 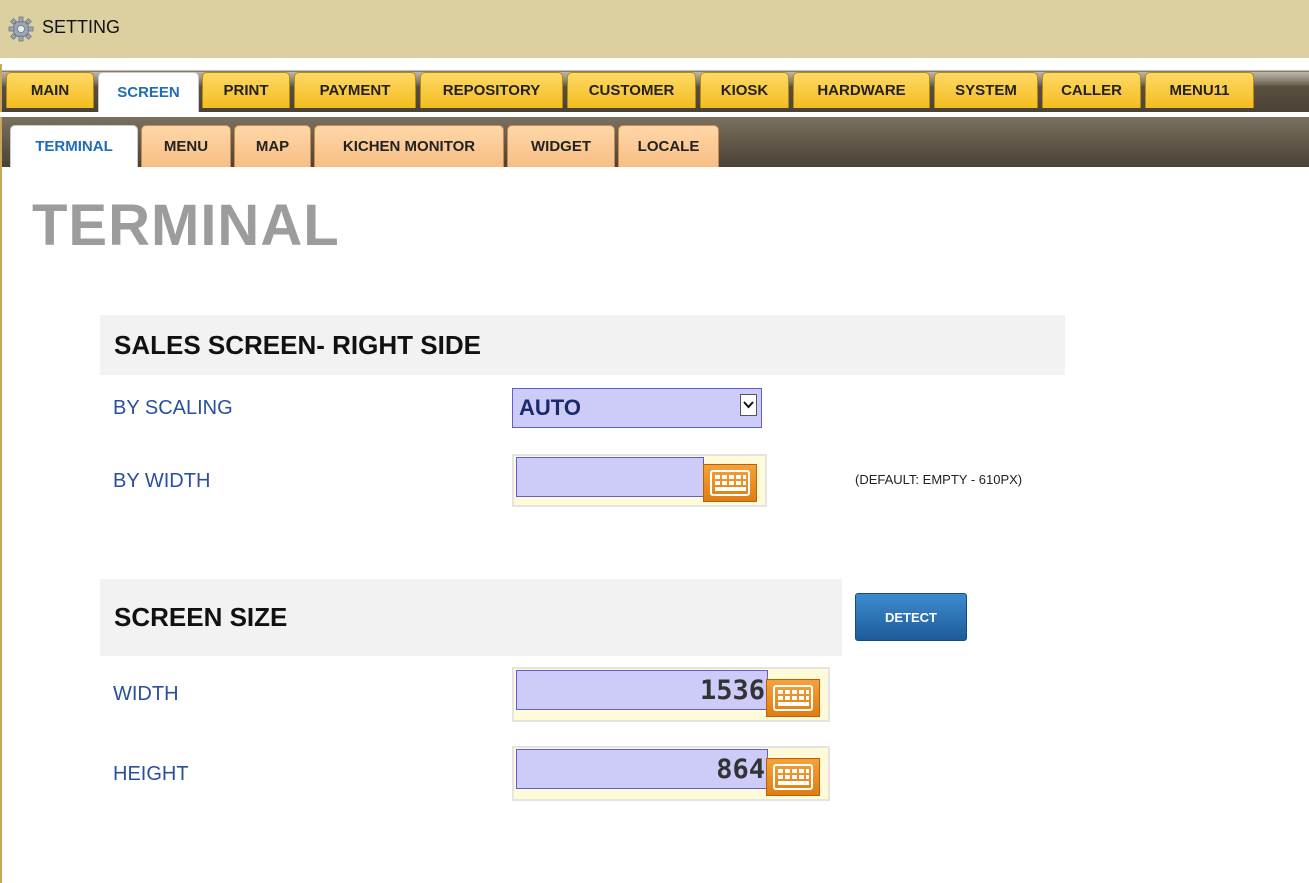 I want to click on width-input: 1536, so click(x=642, y=690).